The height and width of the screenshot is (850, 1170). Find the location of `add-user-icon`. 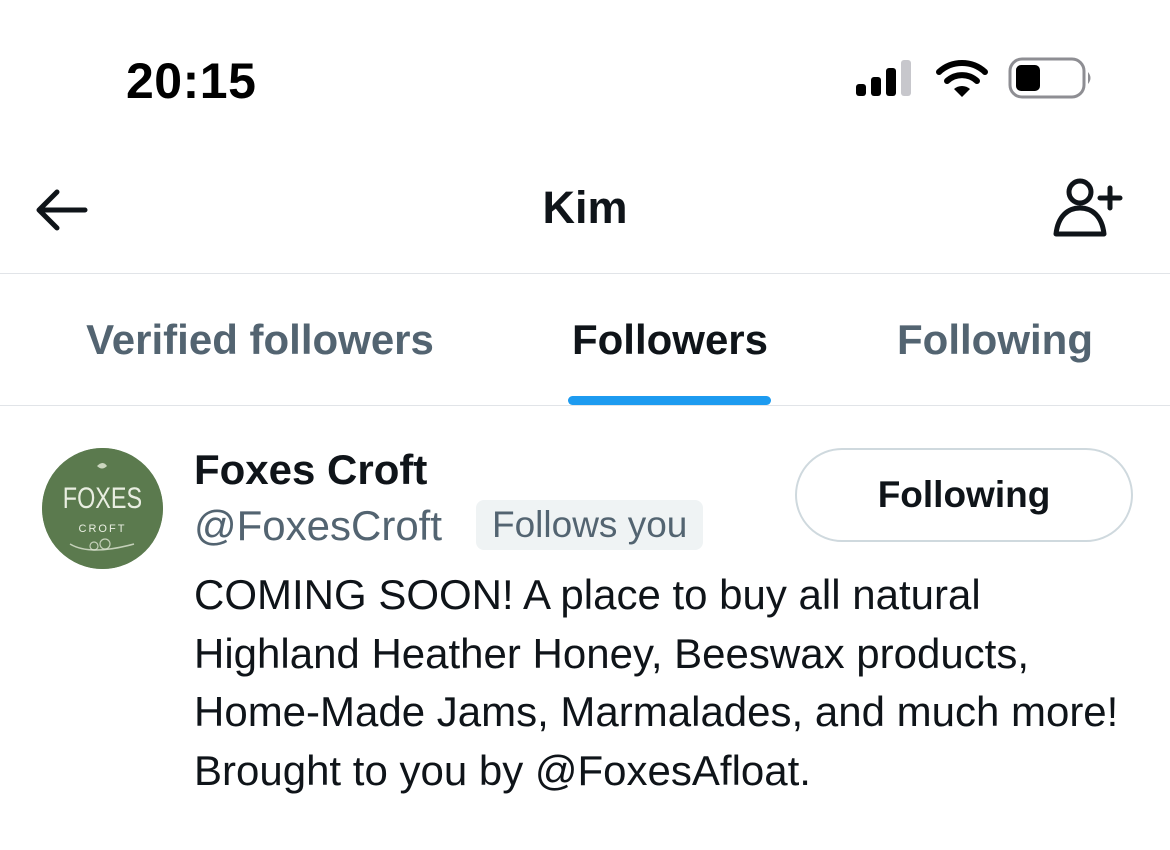

add-user-icon is located at coordinates (1088, 207).